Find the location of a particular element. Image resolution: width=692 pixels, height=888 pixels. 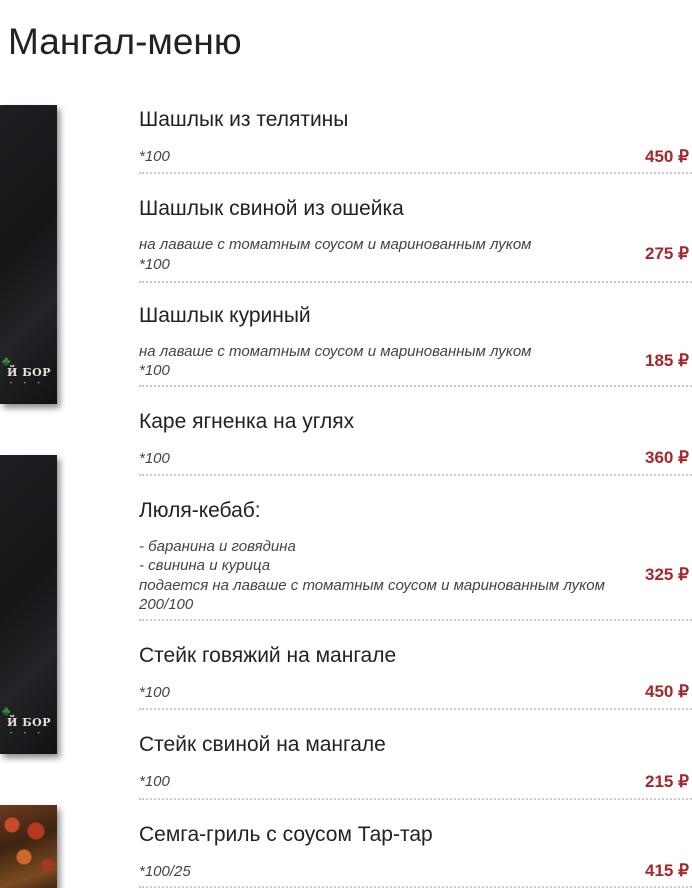

menu-item: Стейк свиной на мангале *100 215 ₽ is located at coordinates (415, 766).